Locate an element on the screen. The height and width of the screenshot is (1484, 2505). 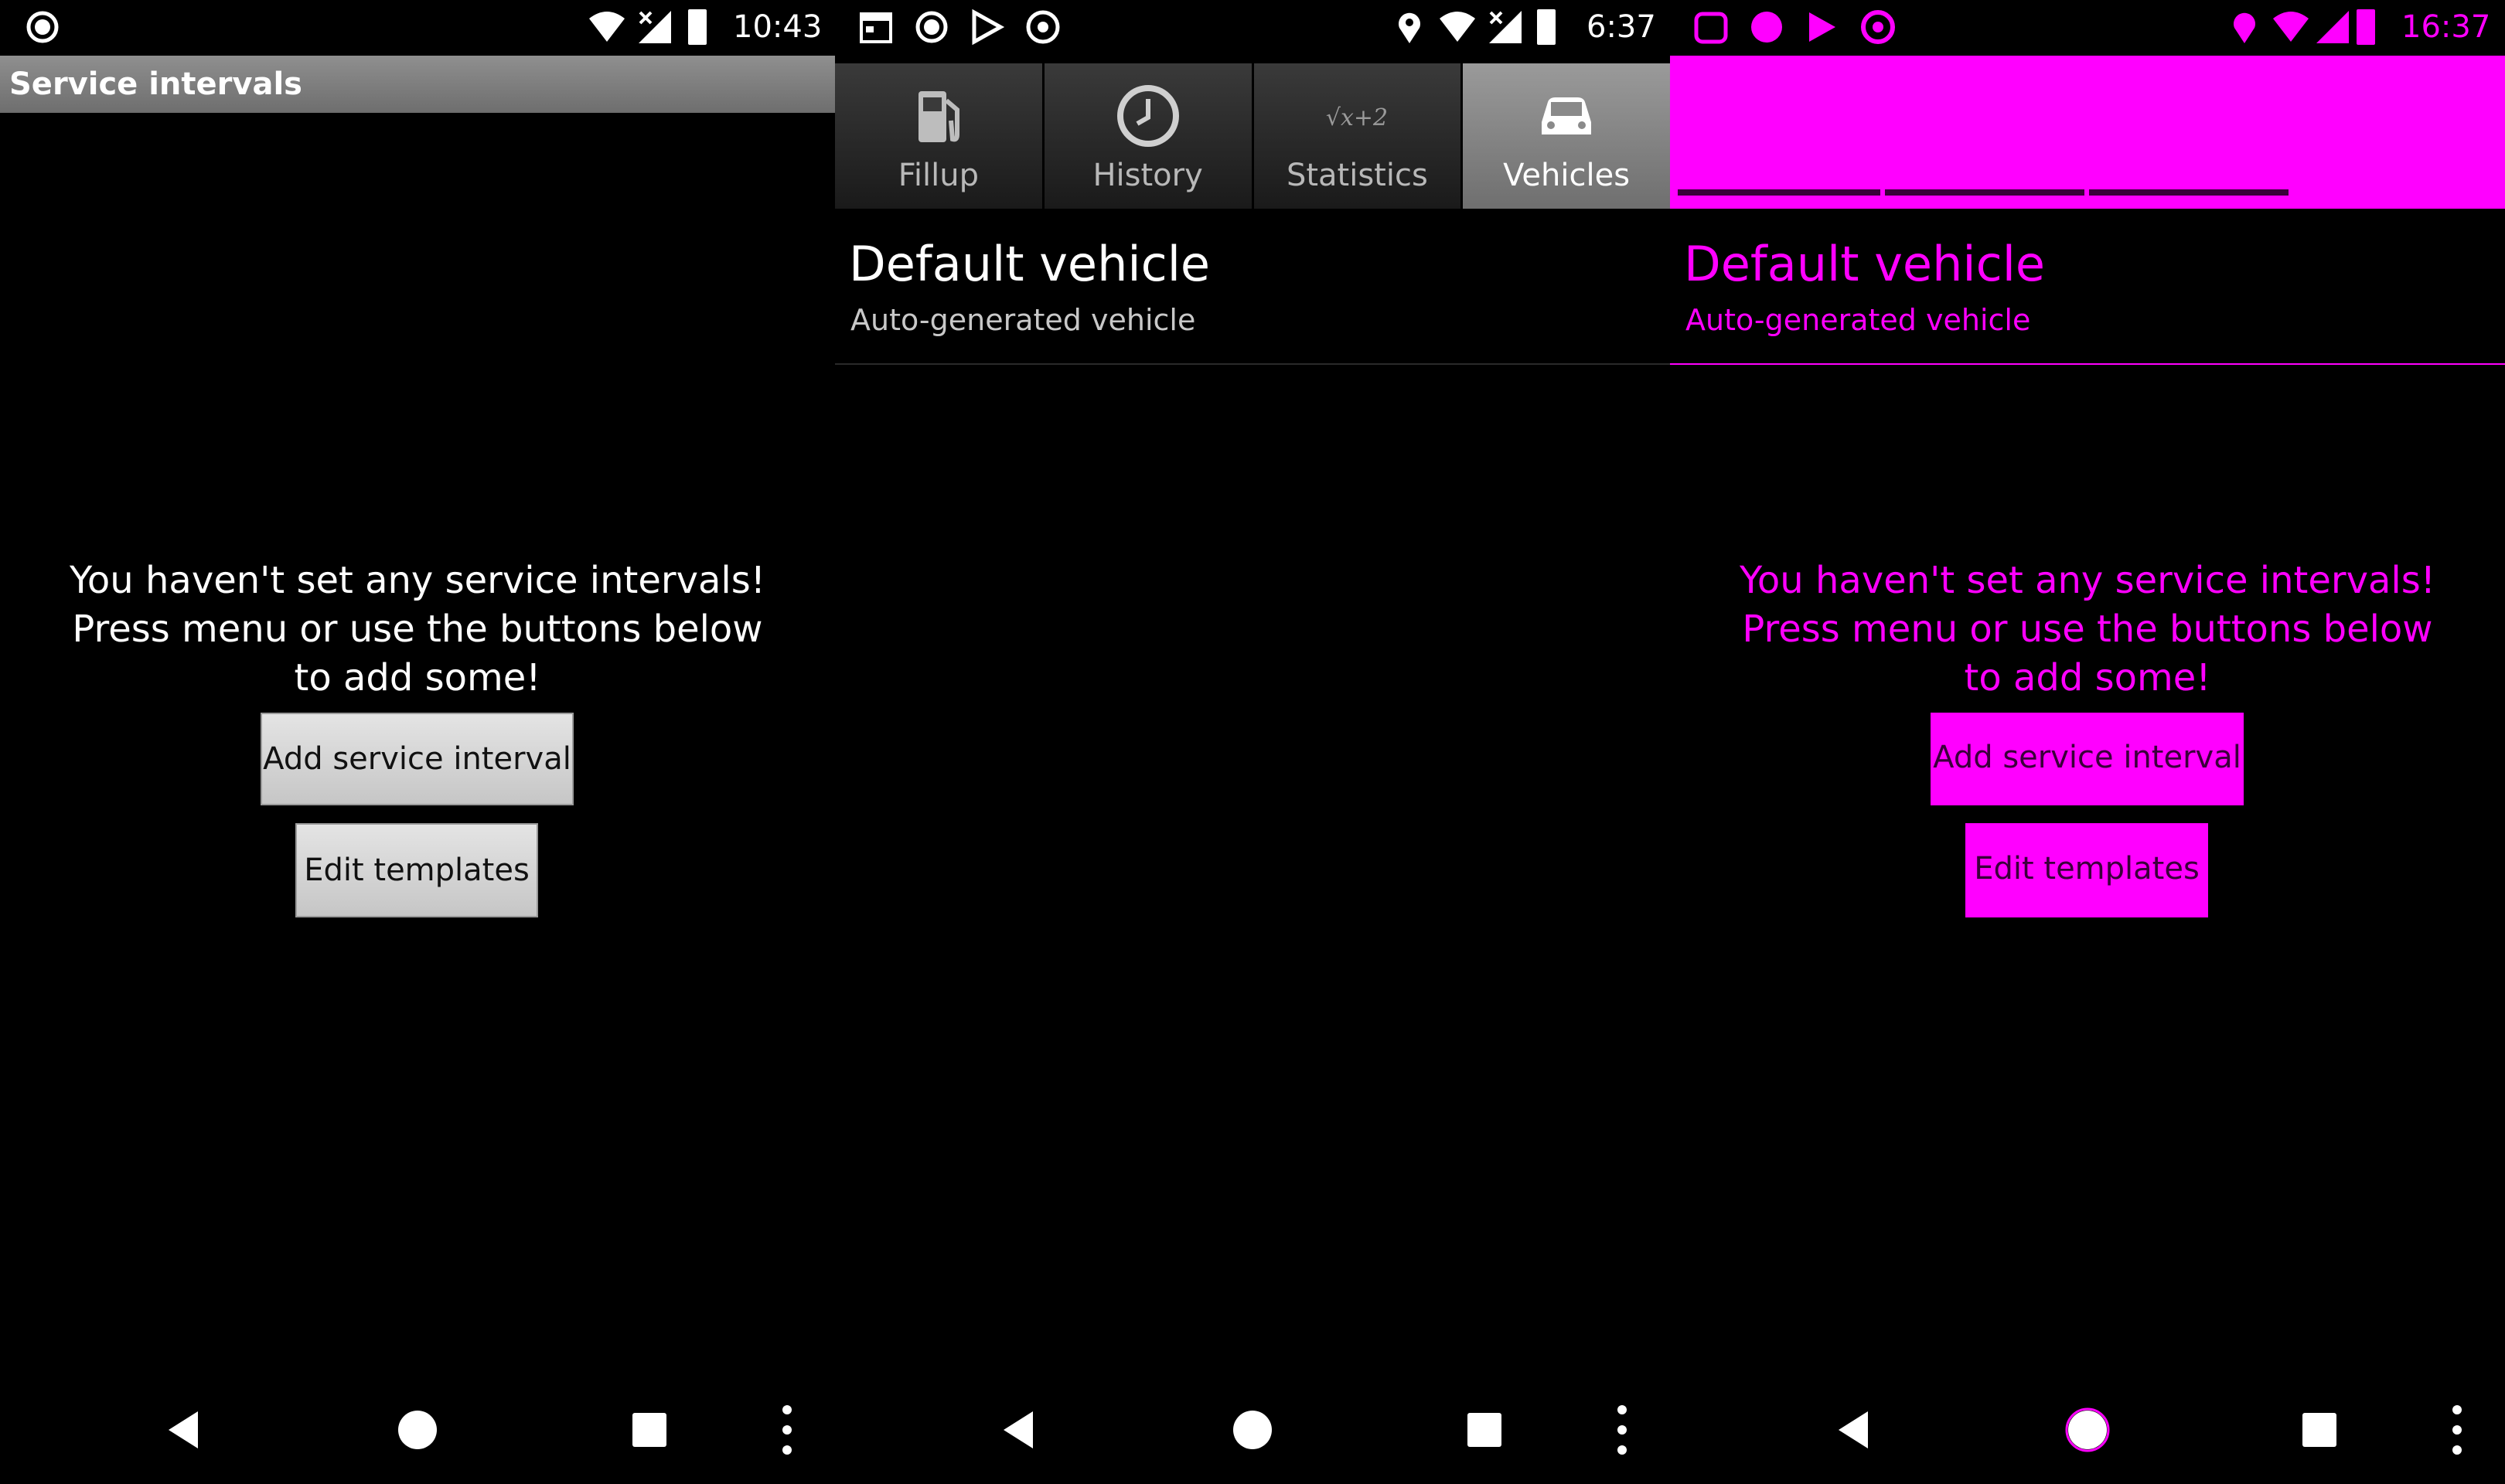
tab-label: Fillup is located at coordinates (938, 175).